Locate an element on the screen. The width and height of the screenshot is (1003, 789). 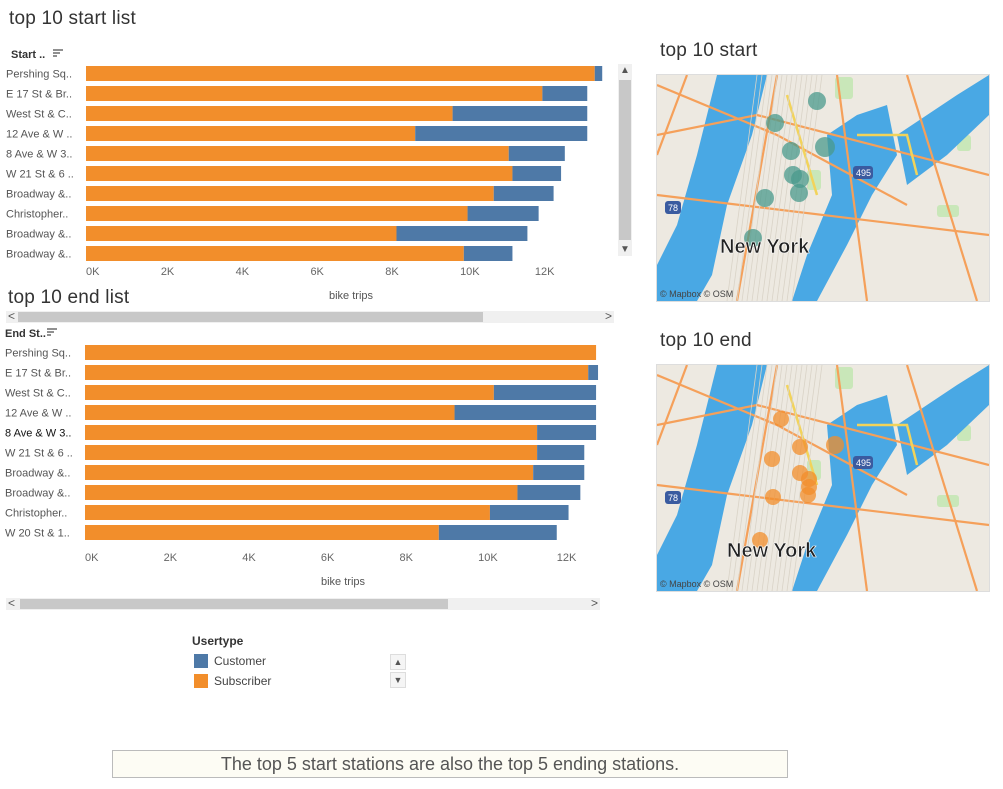
map-attribution: © Mapbox © OSM is located at coordinates (696, 294).